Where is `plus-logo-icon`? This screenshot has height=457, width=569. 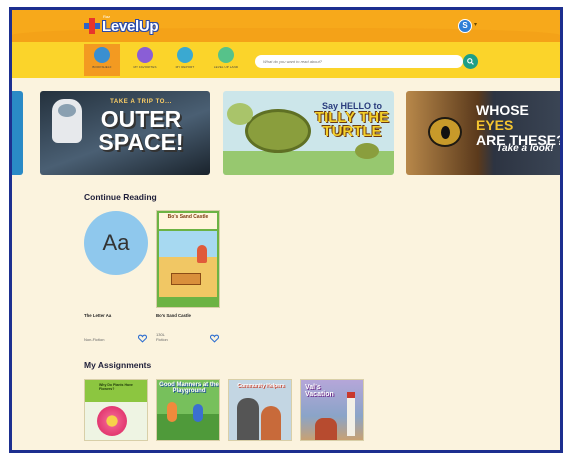 plus-logo-icon is located at coordinates (92, 26).